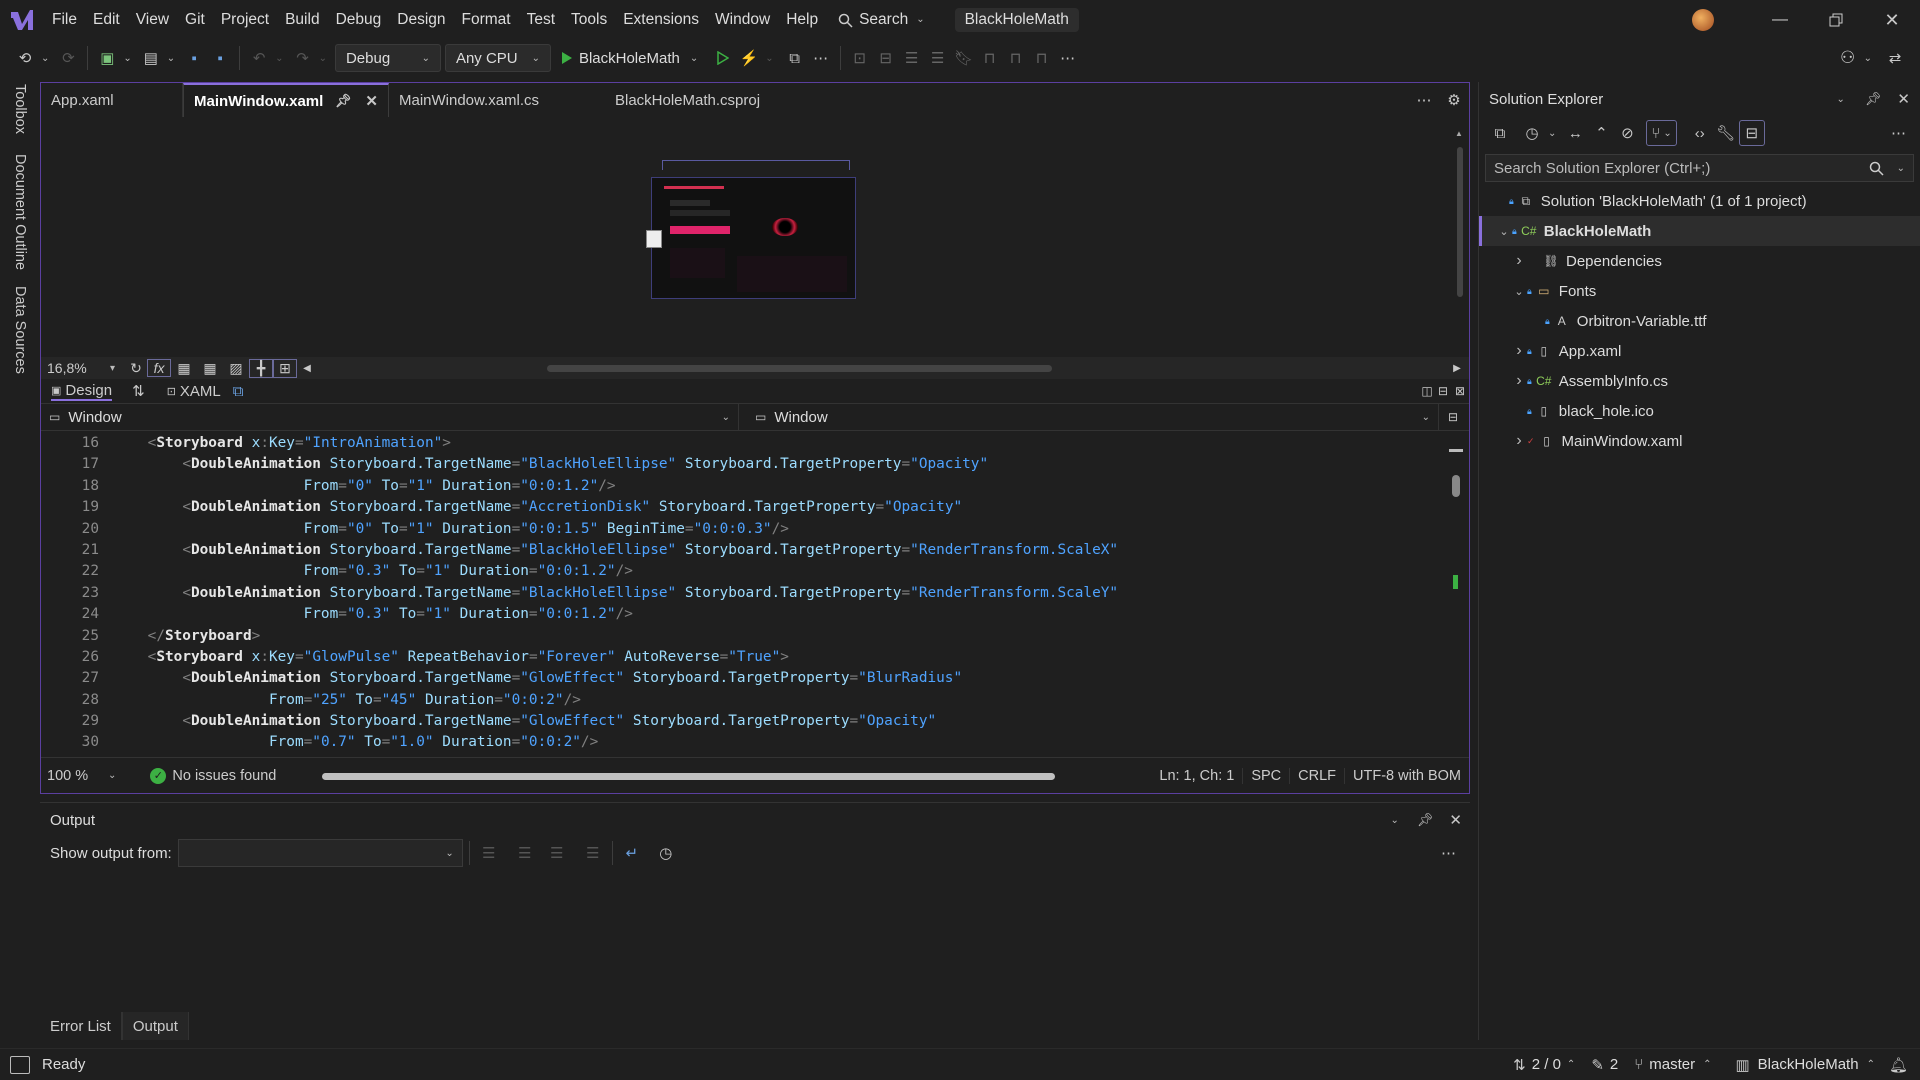 Image resolution: width=1920 pixels, height=1080 pixels. Describe the element at coordinates (687, 100) in the screenshot. I see `tab-blackholemath-csproj: BlackHoleMath.csproj` at that location.